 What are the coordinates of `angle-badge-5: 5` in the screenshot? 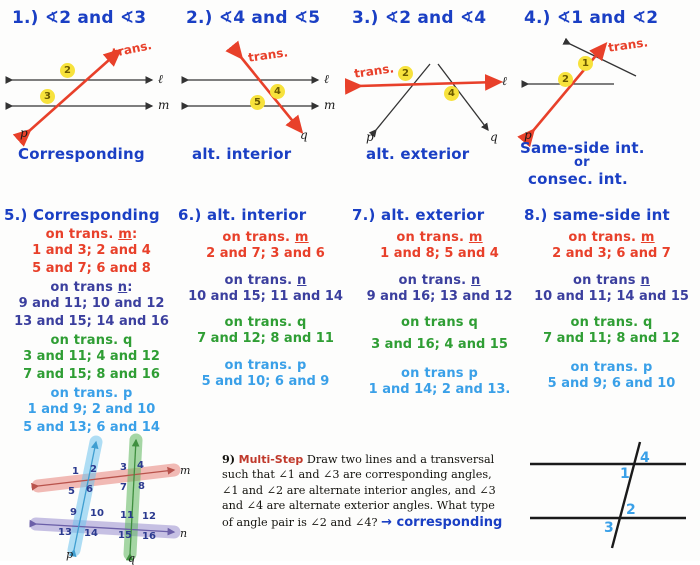 It's located at (257, 102).